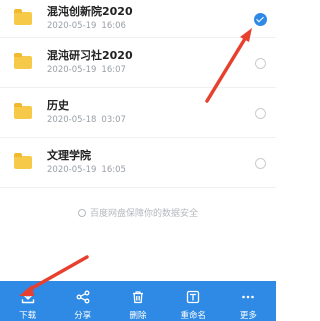 This screenshot has height=321, width=320. Describe the element at coordinates (113, 170) in the screenshot. I see `file-time: 16:05` at that location.